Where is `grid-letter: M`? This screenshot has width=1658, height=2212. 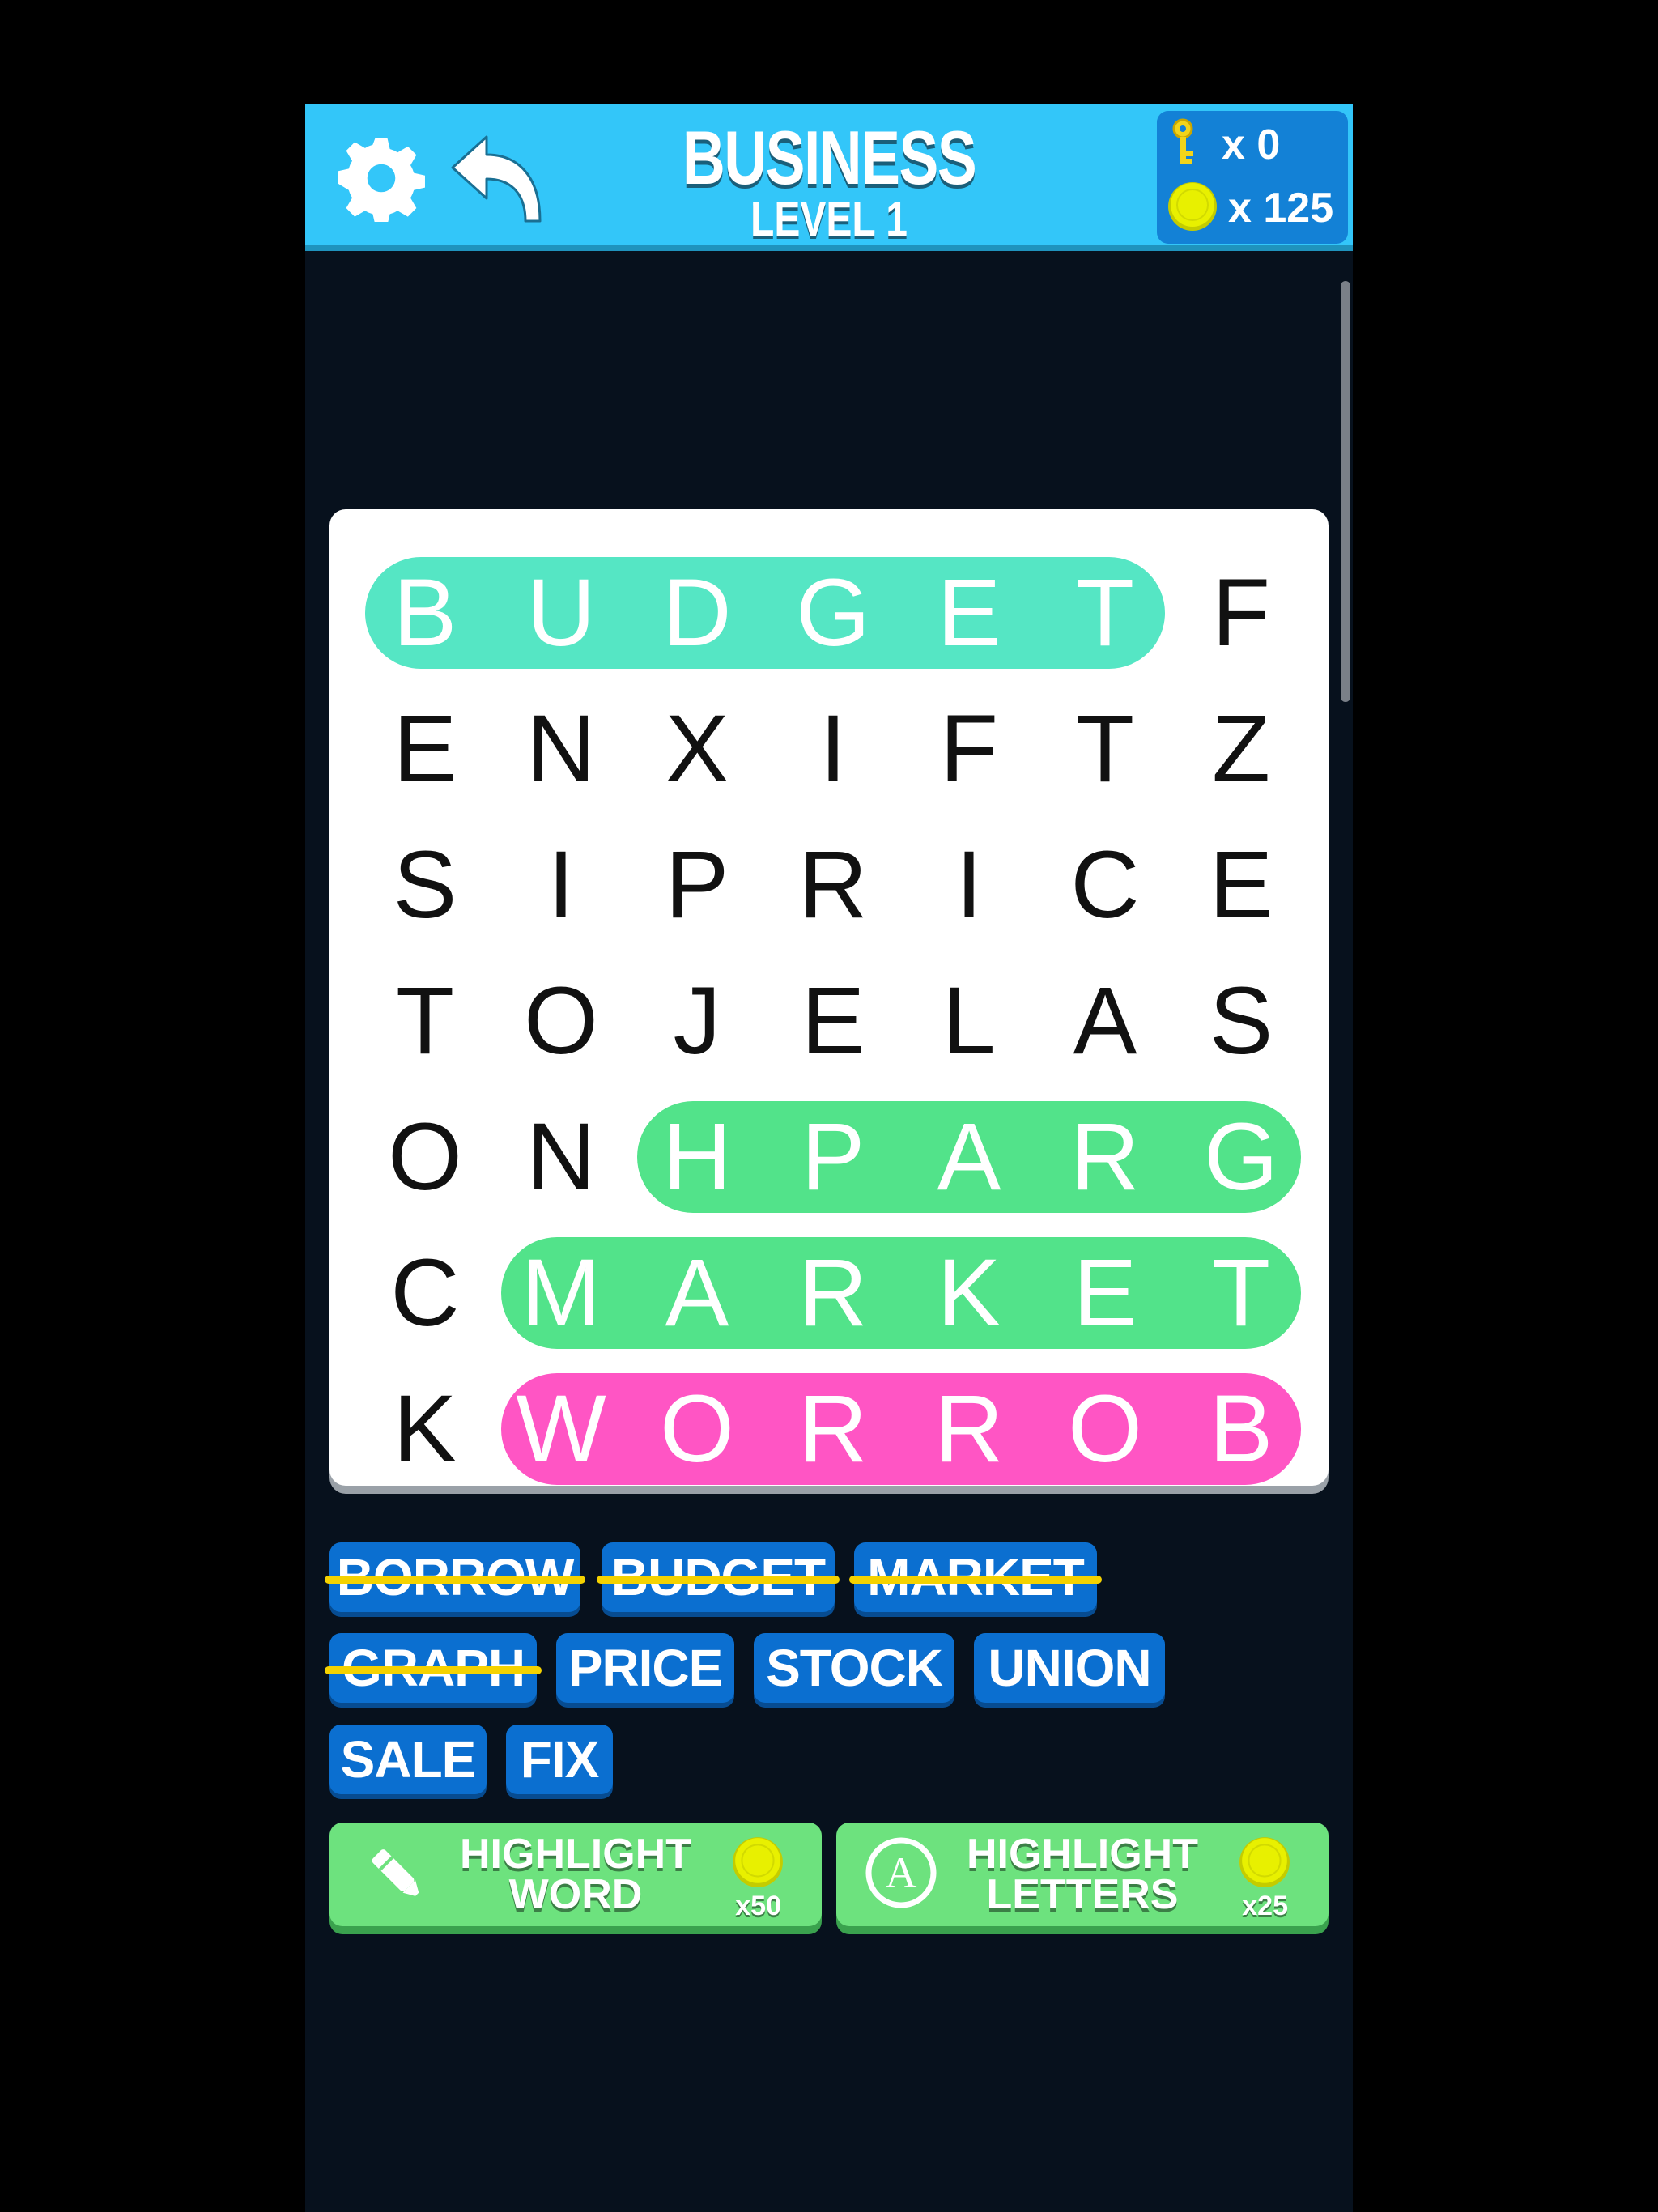
grid-letter: M is located at coordinates (561, 1293).